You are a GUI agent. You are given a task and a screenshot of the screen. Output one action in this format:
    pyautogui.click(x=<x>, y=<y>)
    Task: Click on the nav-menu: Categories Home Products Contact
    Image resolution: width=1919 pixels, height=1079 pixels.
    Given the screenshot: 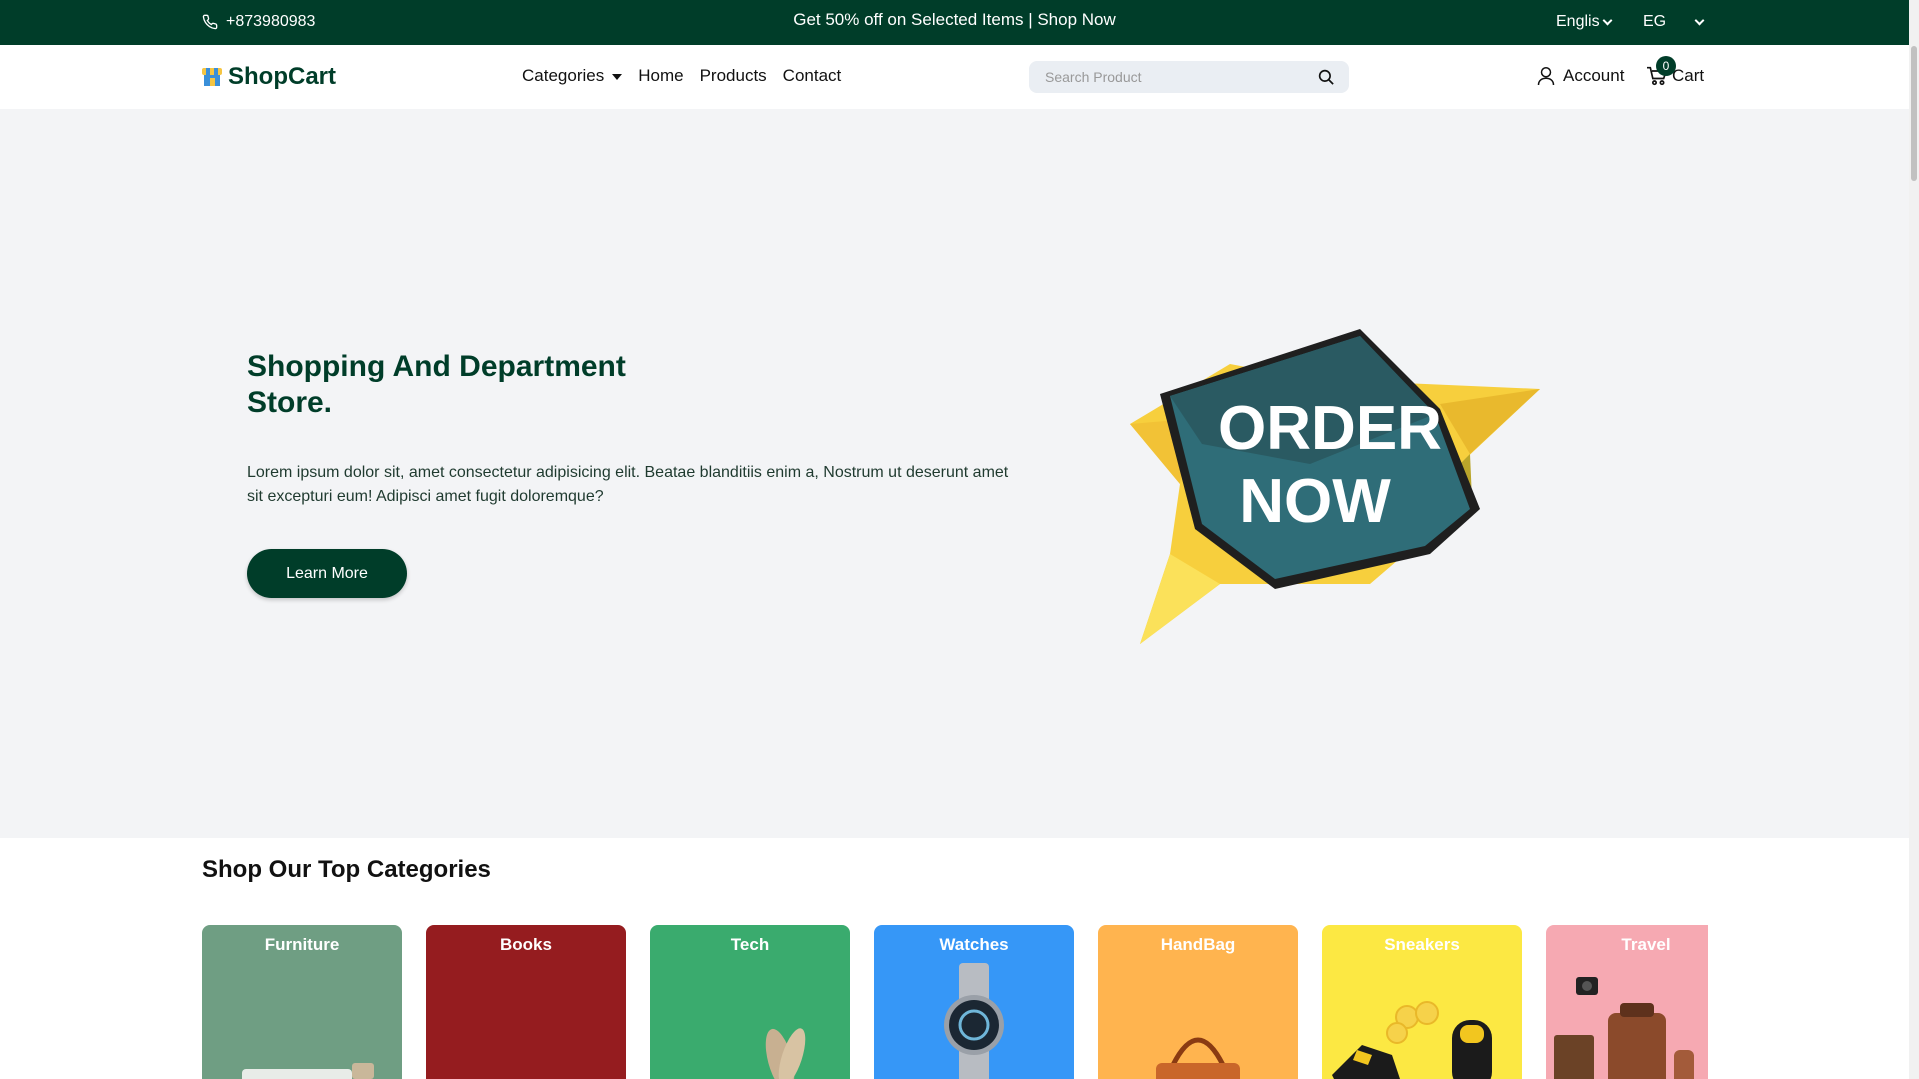 What is the action you would take?
    pyautogui.click(x=681, y=76)
    